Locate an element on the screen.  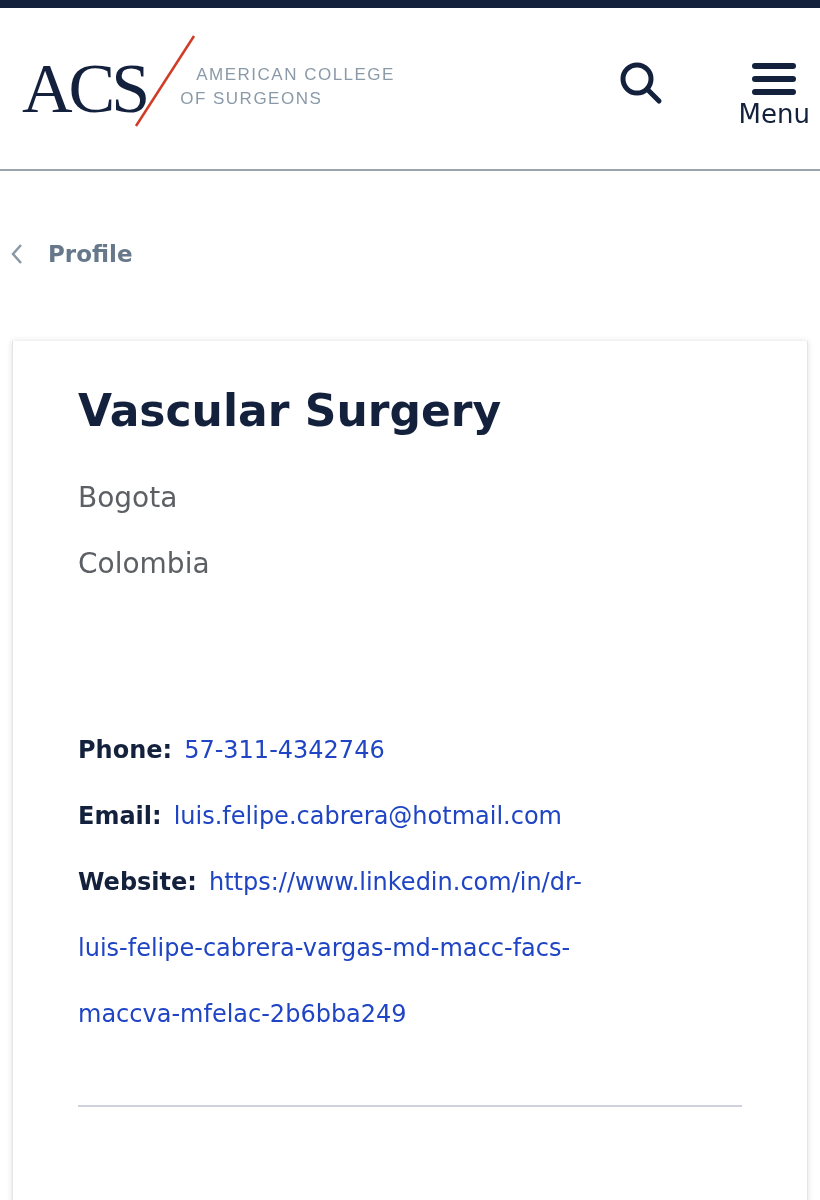
logo-text: OF SURGEONS is located at coordinates (252, 98).